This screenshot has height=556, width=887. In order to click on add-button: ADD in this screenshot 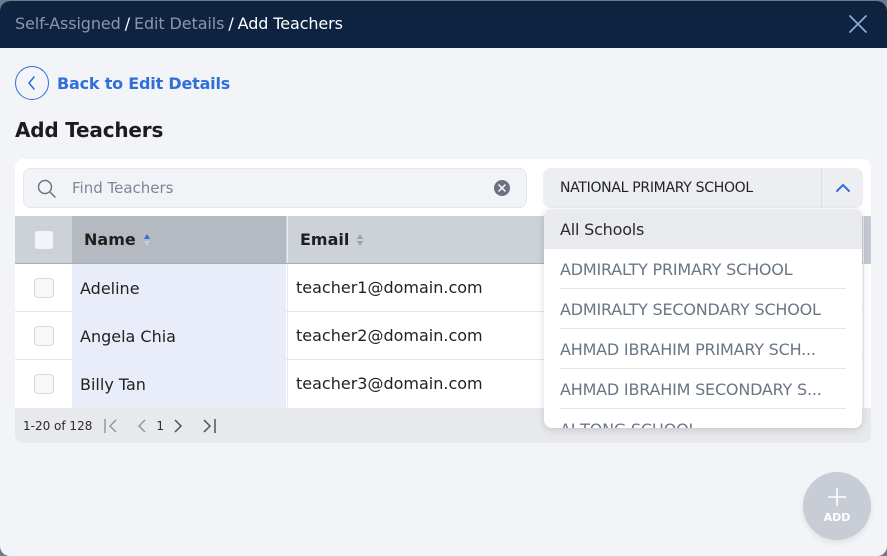, I will do `click(837, 506)`.